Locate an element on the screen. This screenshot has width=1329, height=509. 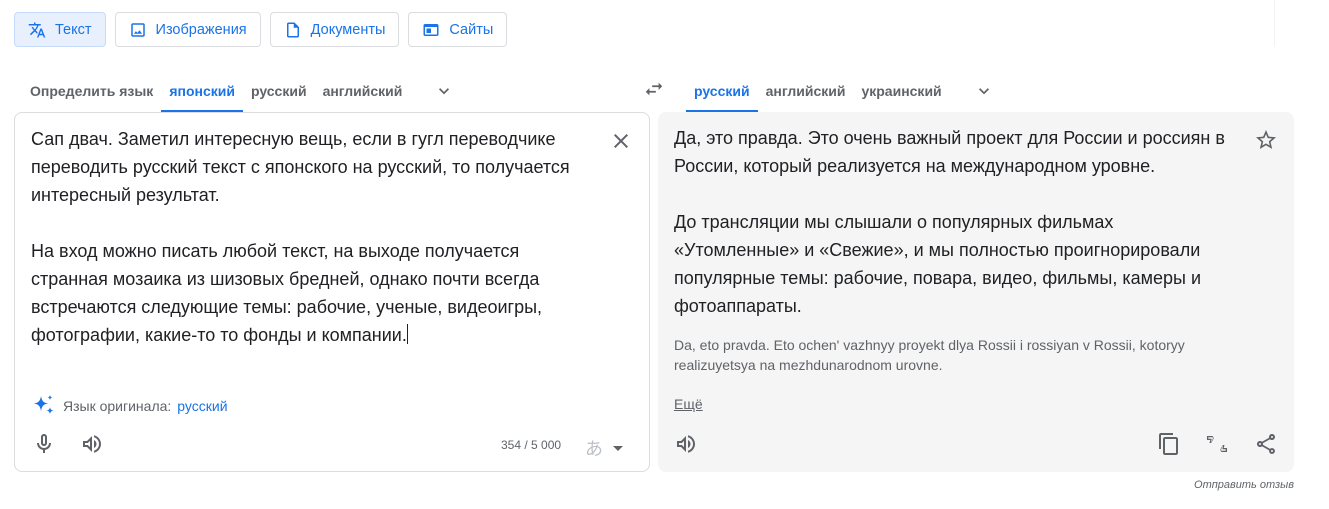
voice-input-button is located at coordinates (44, 444).